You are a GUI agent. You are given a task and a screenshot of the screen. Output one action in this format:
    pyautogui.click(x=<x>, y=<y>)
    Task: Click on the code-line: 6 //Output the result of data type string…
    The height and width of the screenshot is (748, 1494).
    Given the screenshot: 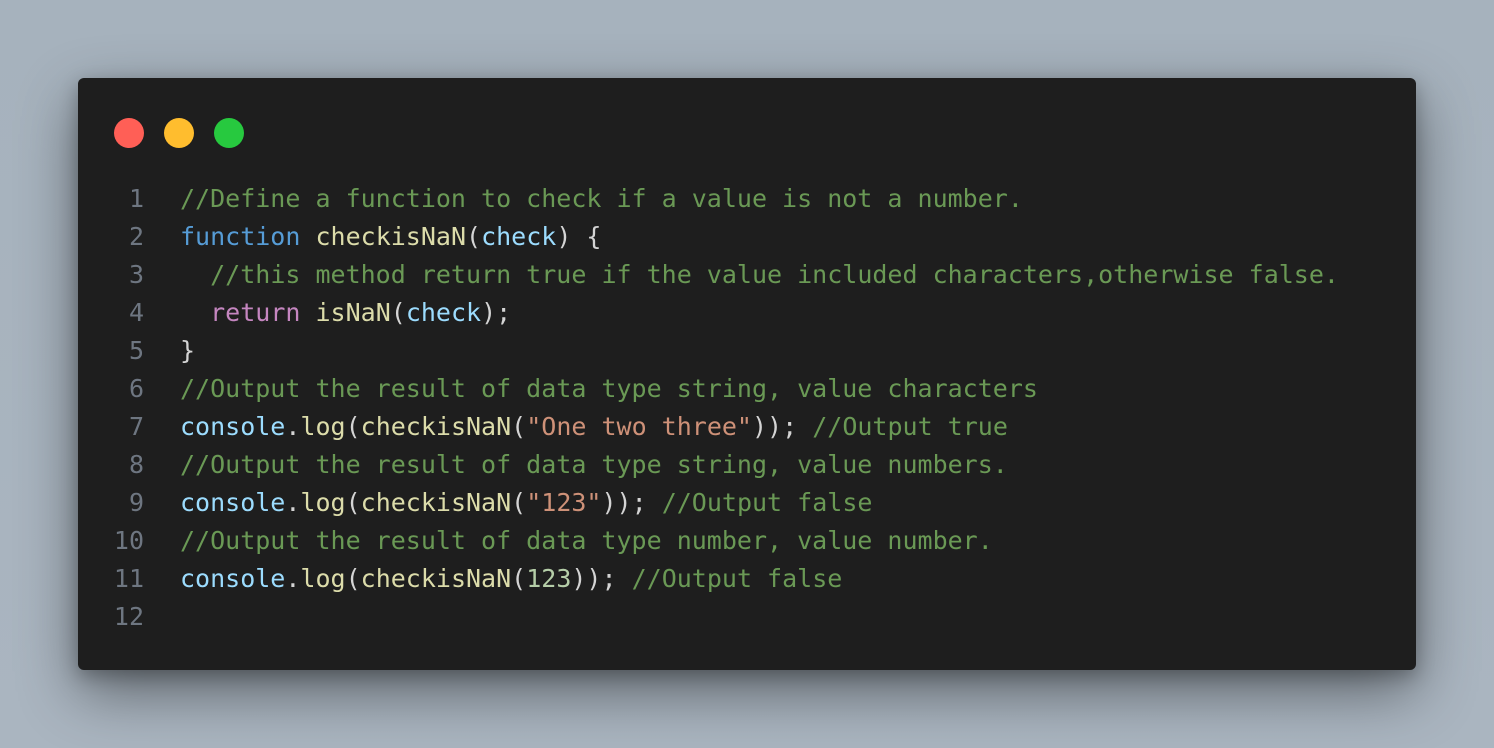 What is the action you would take?
    pyautogui.click(x=747, y=389)
    